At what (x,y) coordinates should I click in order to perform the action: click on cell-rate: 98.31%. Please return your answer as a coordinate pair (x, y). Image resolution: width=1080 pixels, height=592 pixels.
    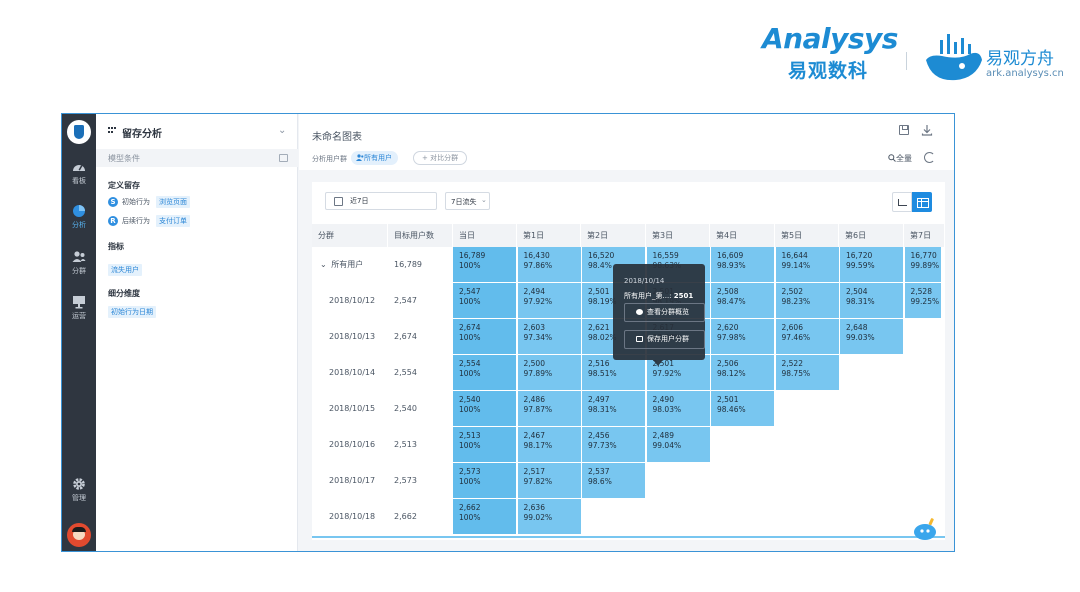
    Looking at the image, I should click on (602, 409).